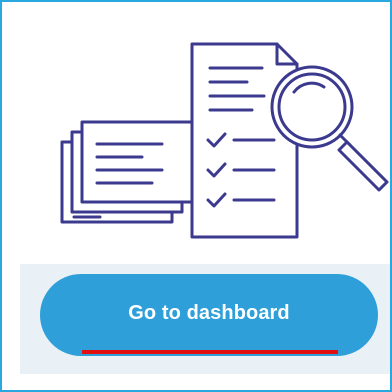 The image size is (392, 392). Describe the element at coordinates (210, 352) in the screenshot. I see `highlight-underline` at that location.